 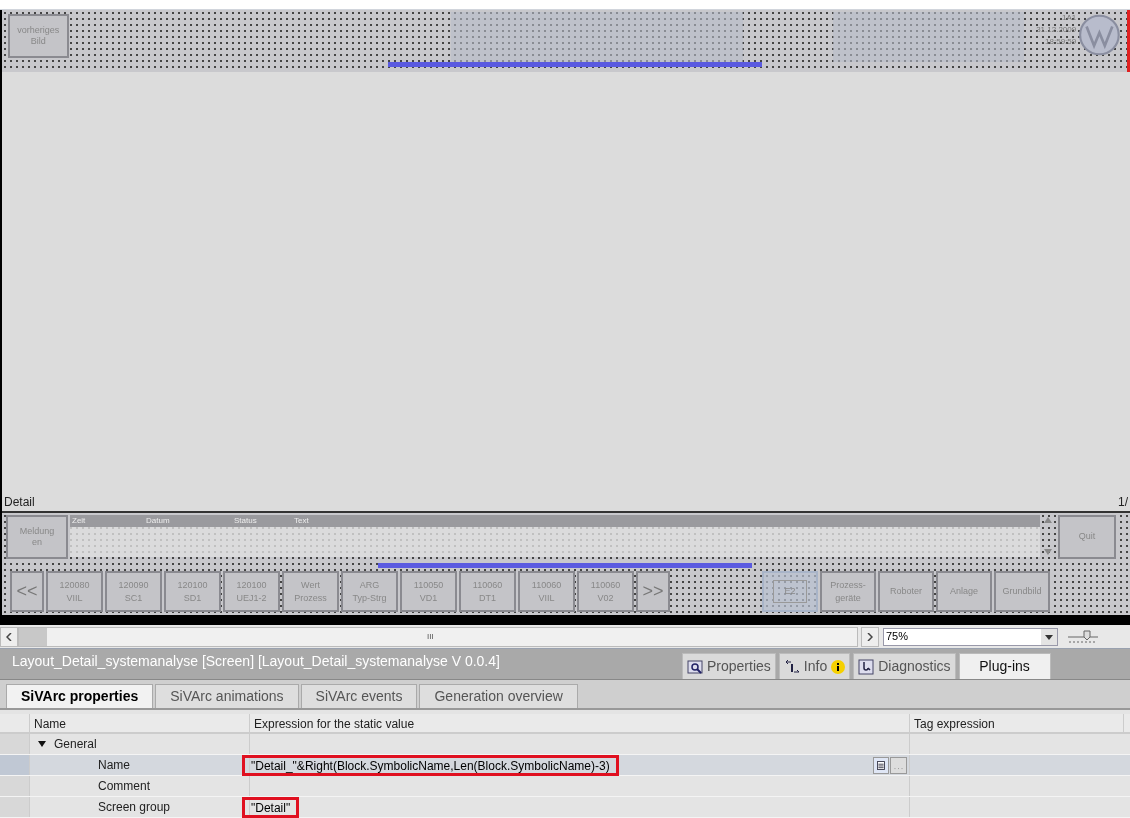 What do you see at coordinates (42, 744) in the screenshot?
I see `expand-arrow-icon` at bounding box center [42, 744].